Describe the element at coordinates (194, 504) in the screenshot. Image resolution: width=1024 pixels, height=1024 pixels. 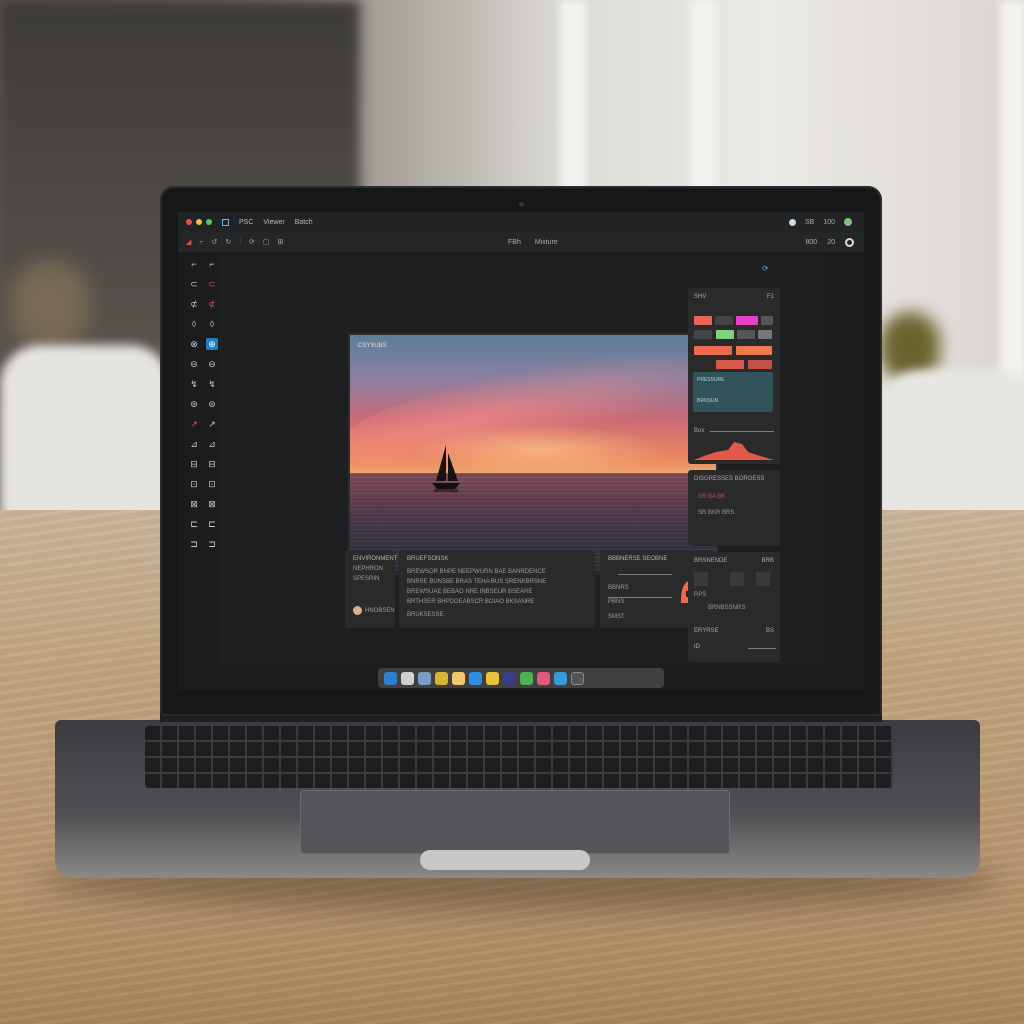
I see `history-tool-icon: ⊠` at that location.